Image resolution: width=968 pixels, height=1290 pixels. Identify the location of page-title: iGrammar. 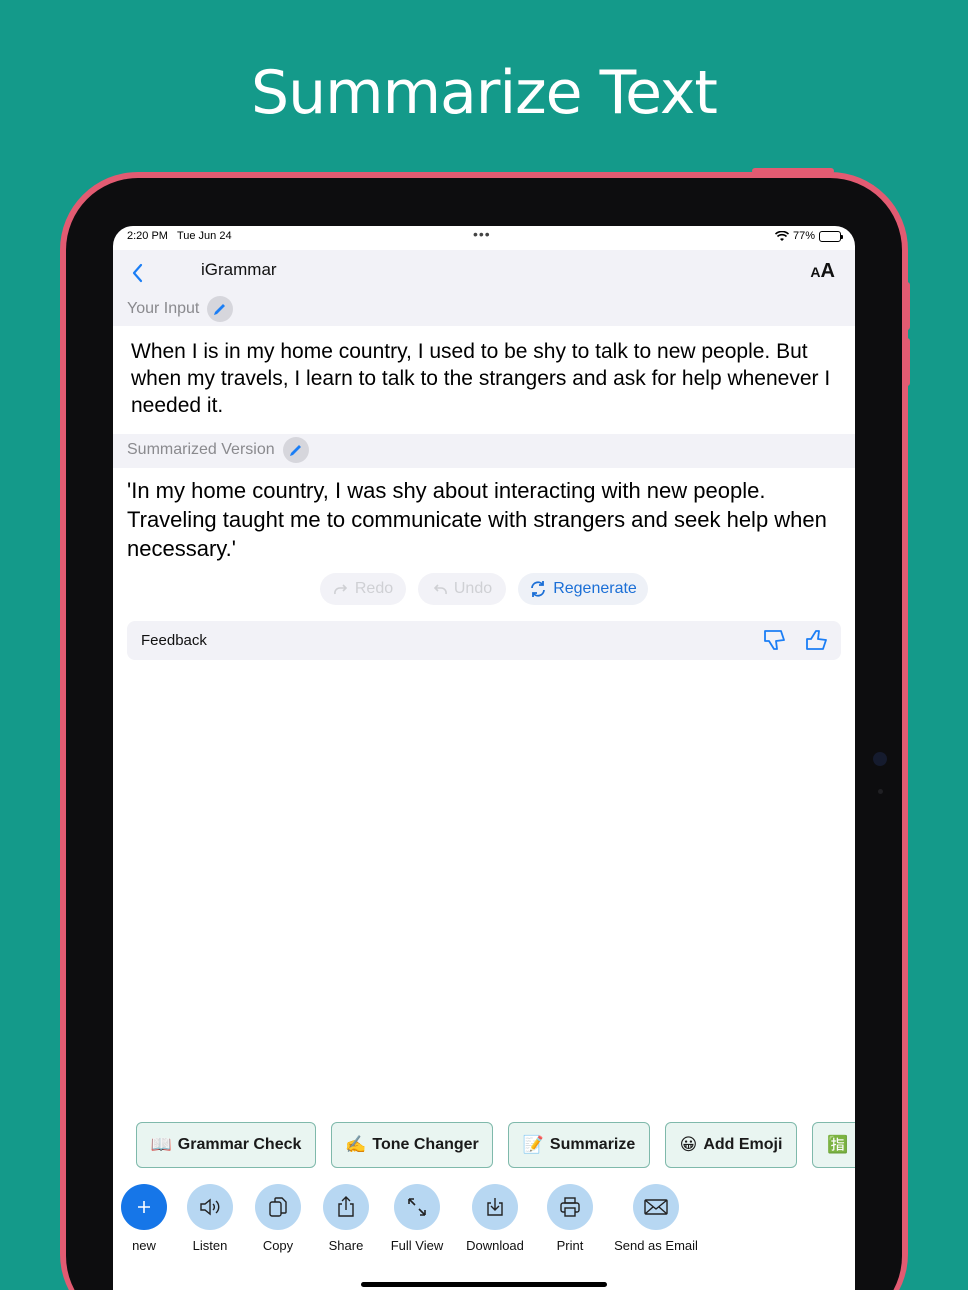
(239, 269).